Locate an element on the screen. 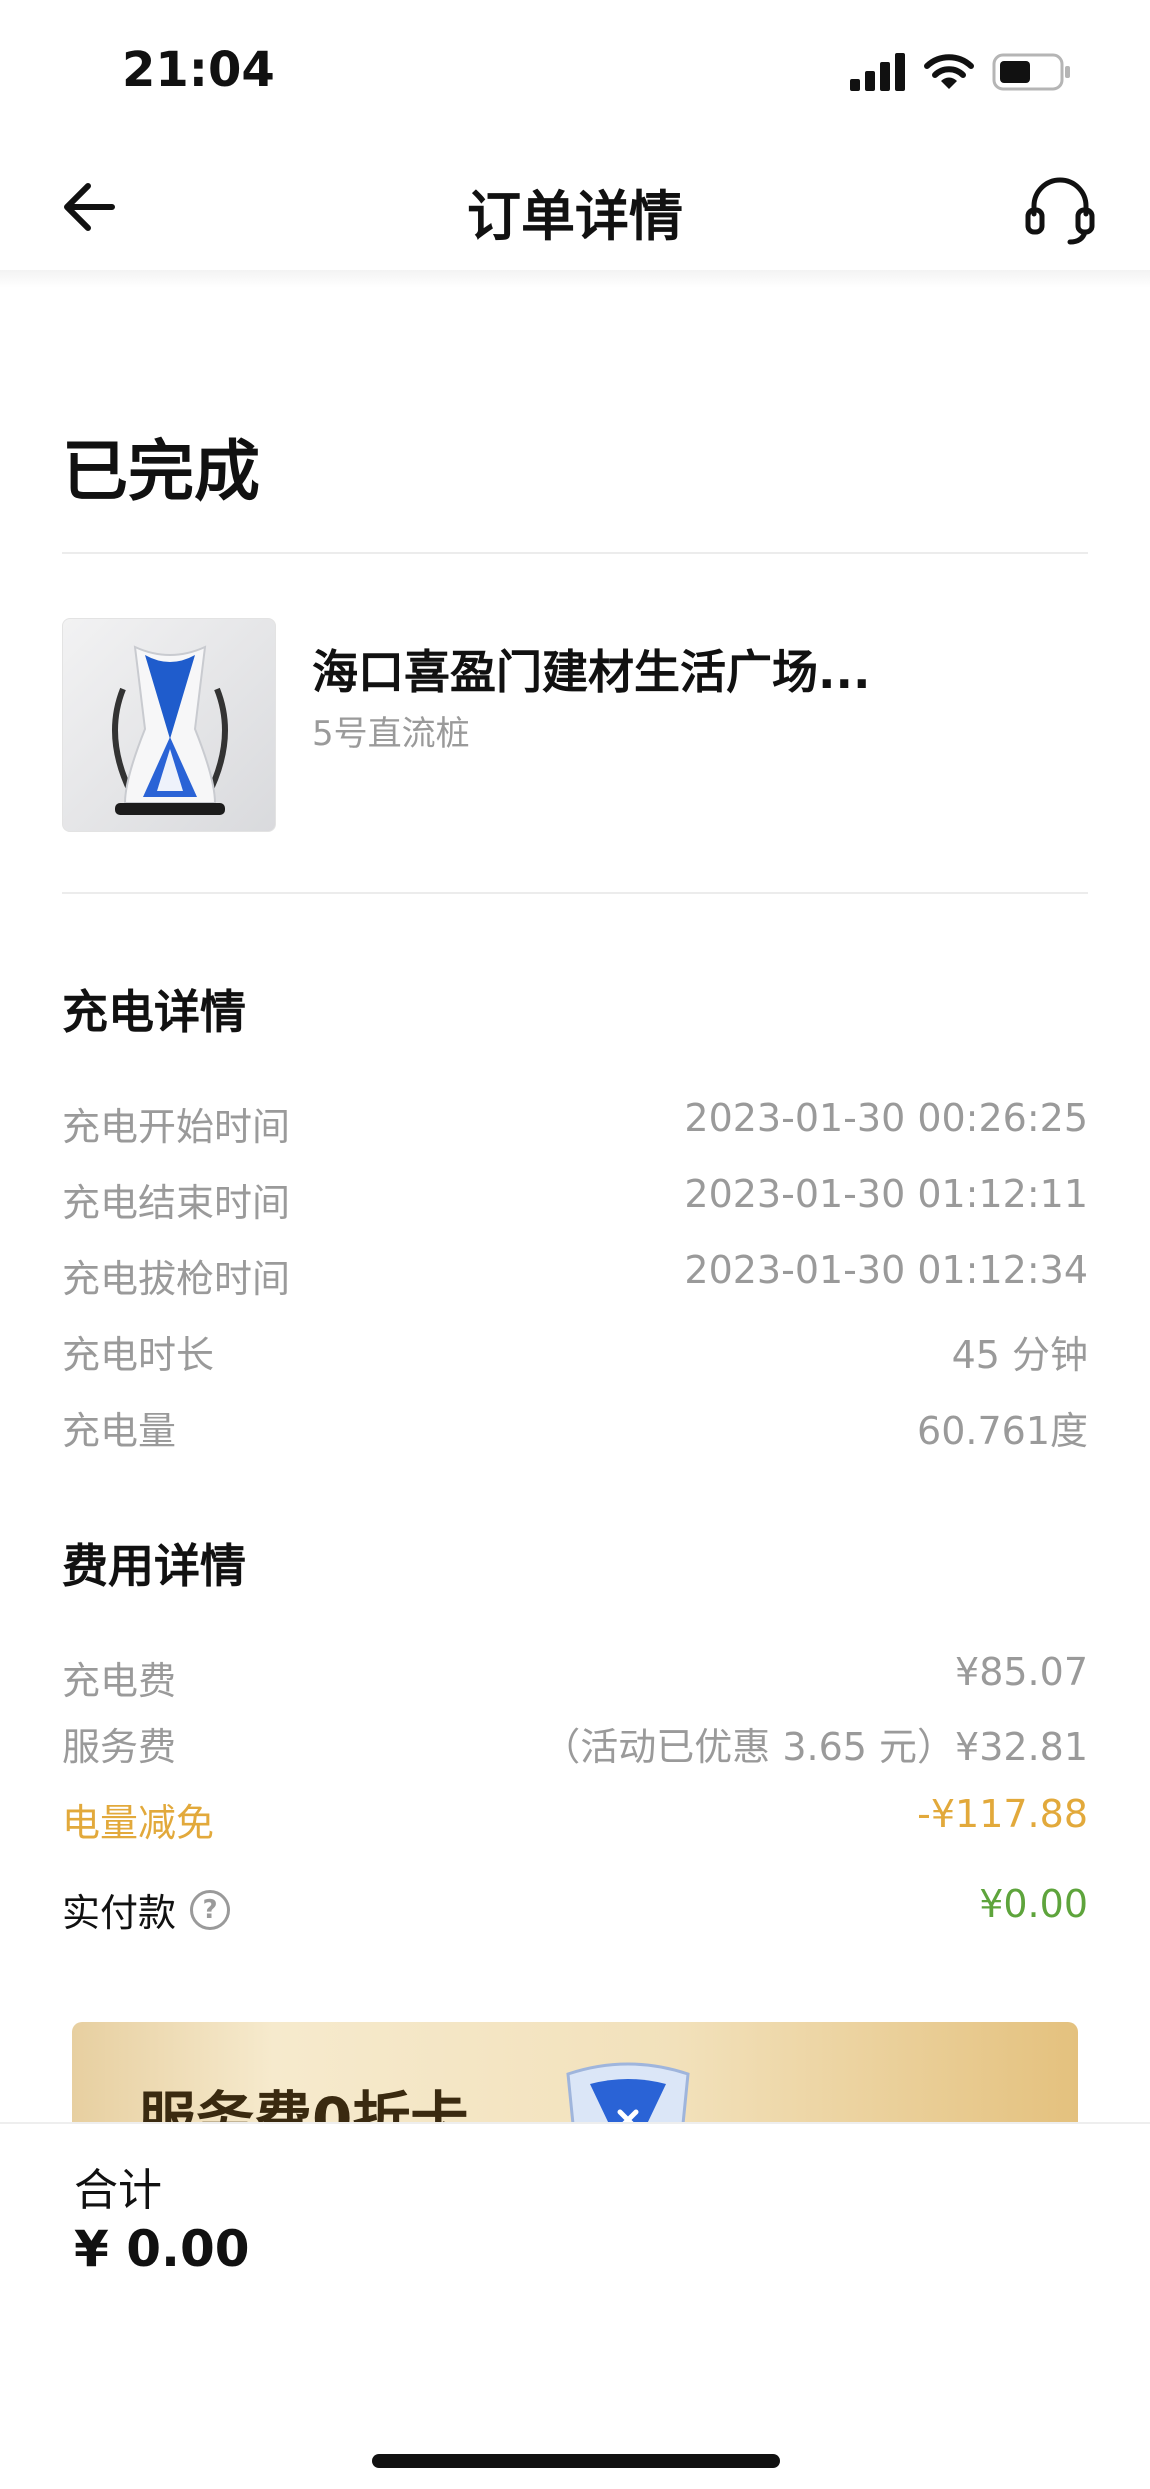  fee-value: ¥85.07 is located at coordinates (1021, 1672).